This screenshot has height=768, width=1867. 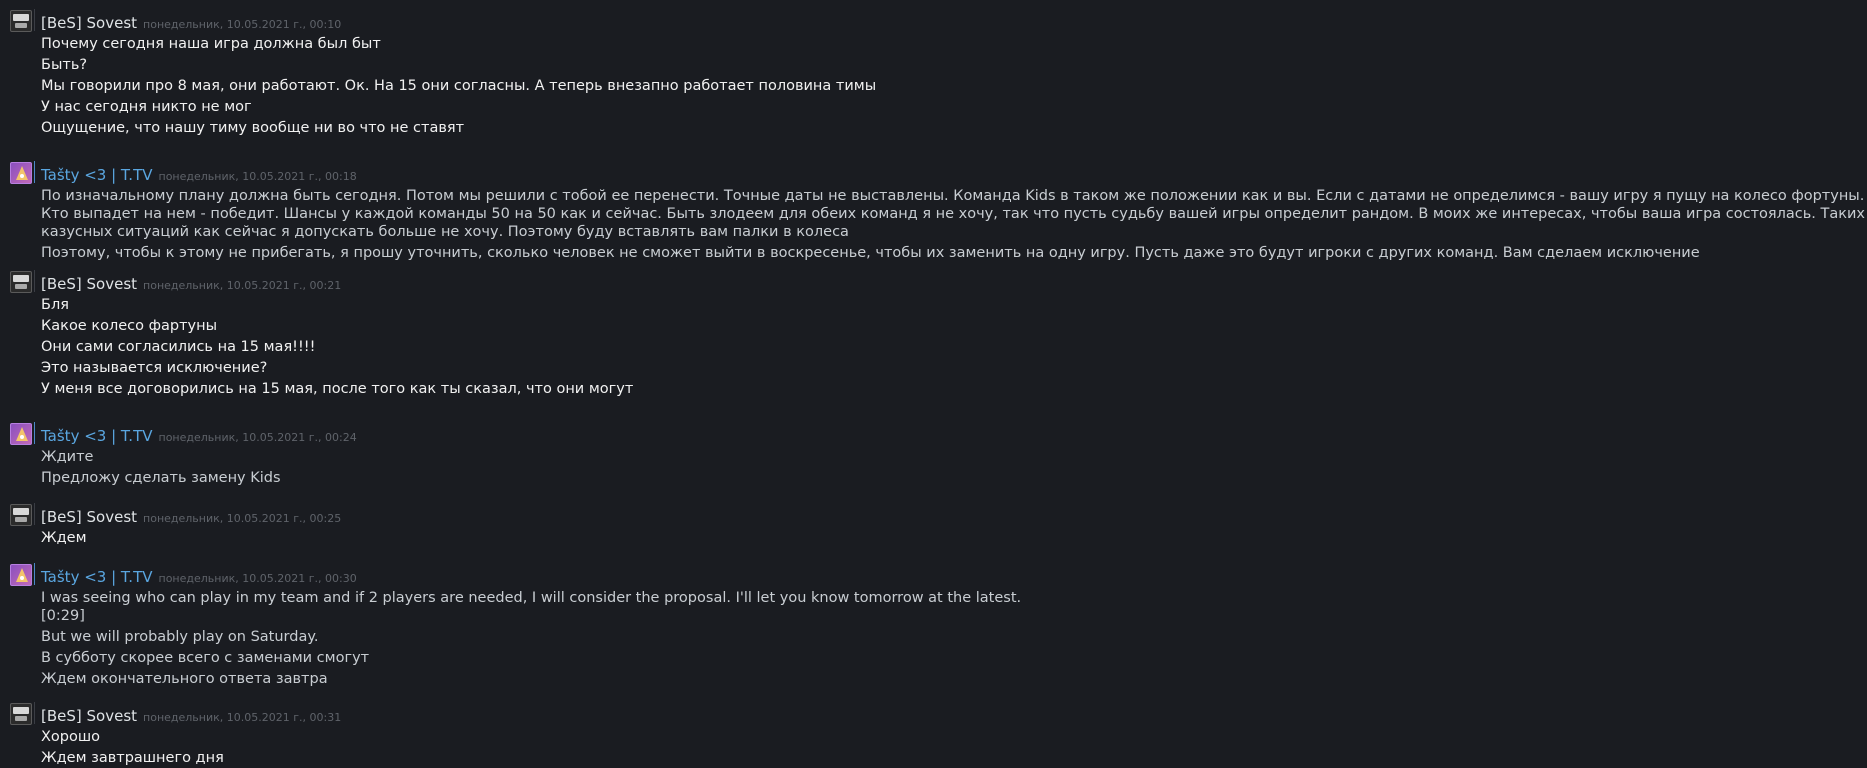 What do you see at coordinates (64, 65) in the screenshot?
I see `message-text: Быть?` at bounding box center [64, 65].